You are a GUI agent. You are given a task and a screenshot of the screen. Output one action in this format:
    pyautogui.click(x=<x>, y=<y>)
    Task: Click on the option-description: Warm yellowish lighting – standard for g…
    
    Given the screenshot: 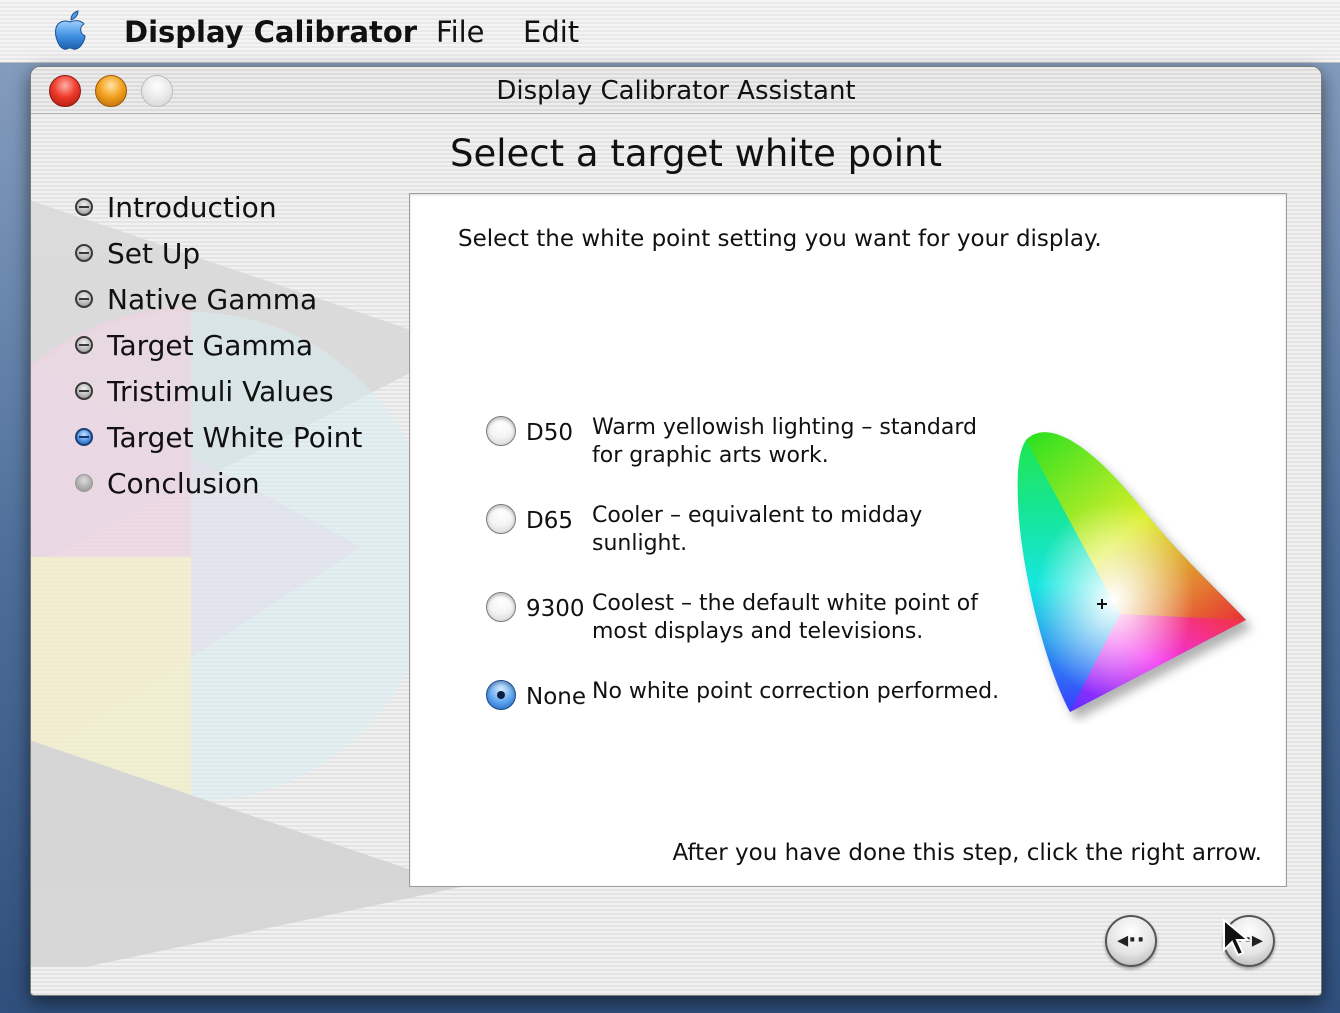 What is the action you would take?
    pyautogui.click(x=784, y=441)
    